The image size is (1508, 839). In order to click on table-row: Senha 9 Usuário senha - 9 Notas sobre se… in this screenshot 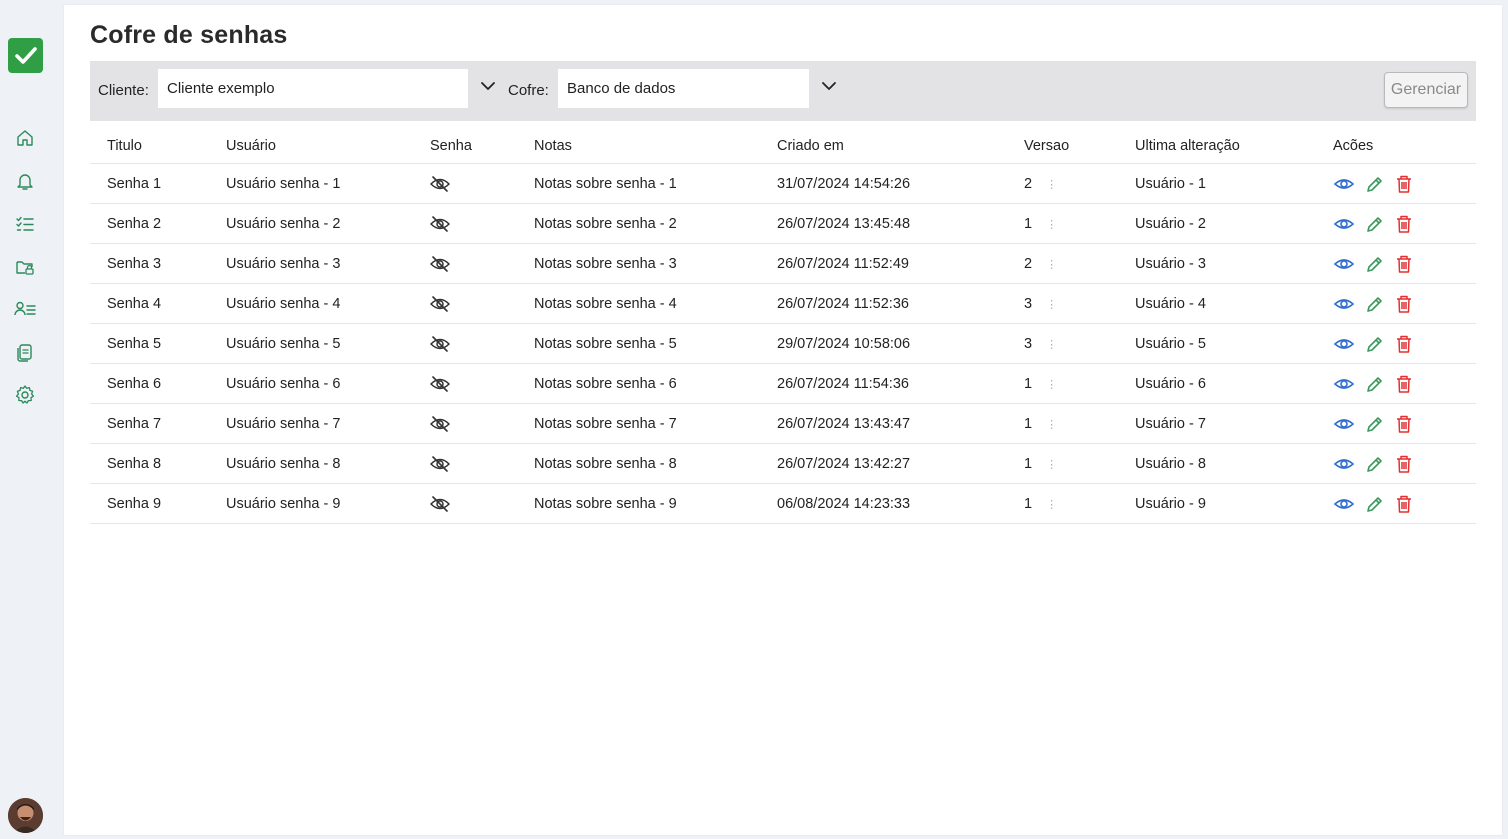, I will do `click(783, 503)`.